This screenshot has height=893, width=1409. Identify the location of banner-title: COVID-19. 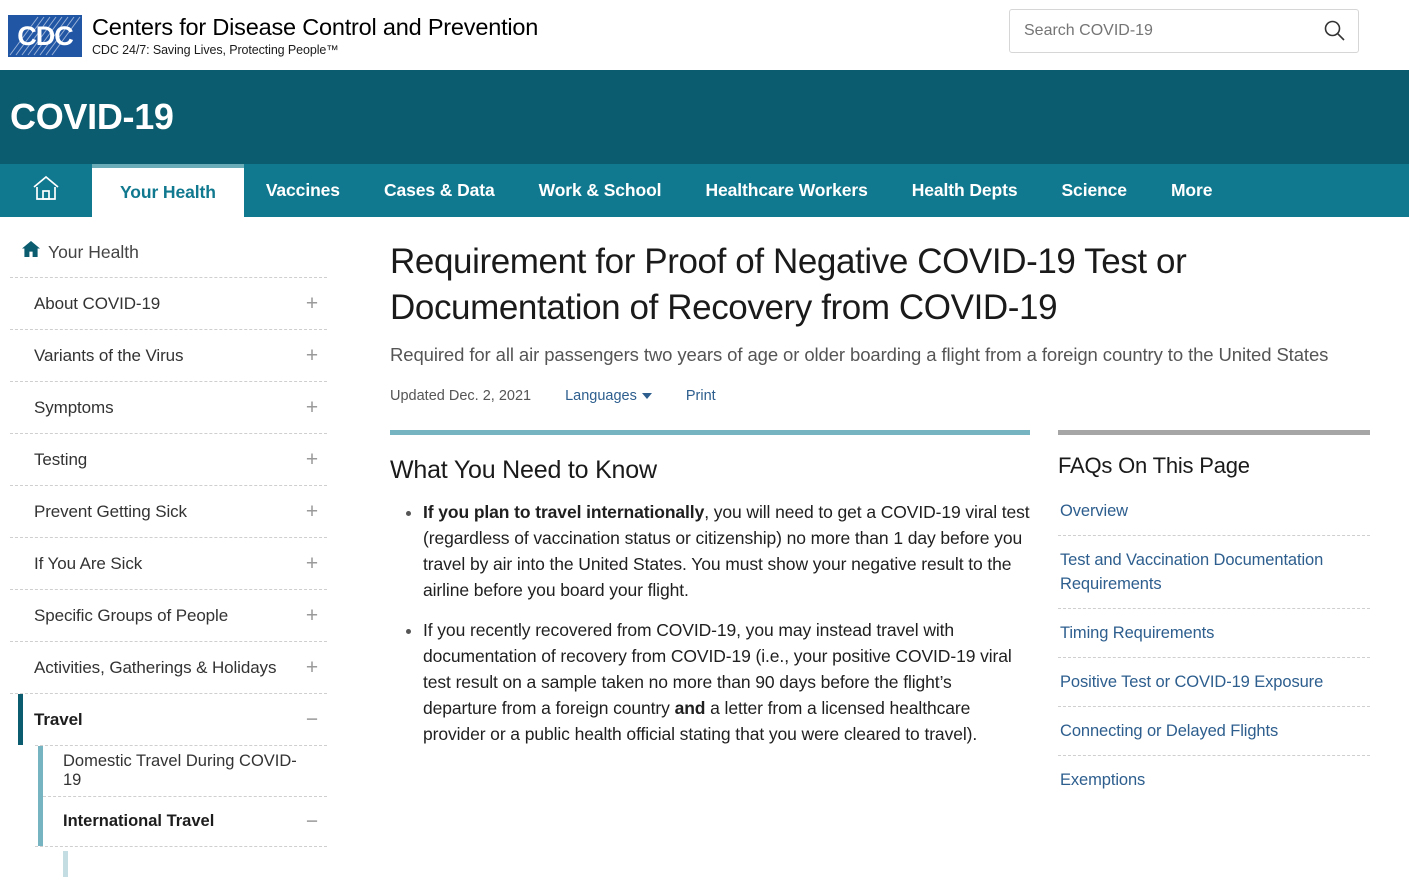
(92, 116).